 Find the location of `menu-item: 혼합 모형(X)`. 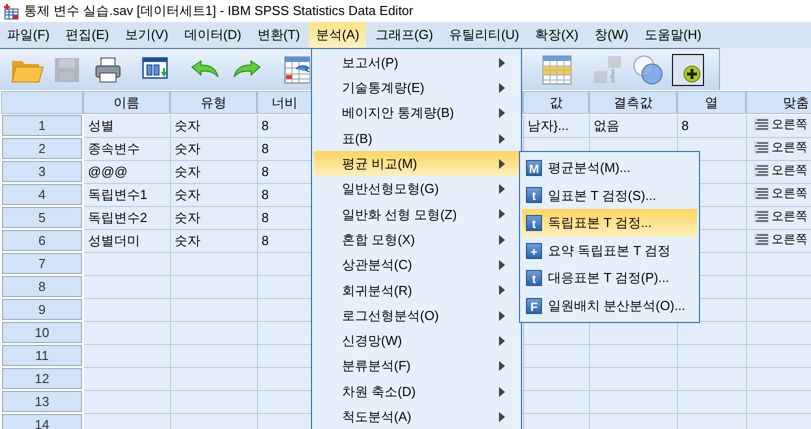

menu-item: 혼합 모형(X) is located at coordinates (416, 239).